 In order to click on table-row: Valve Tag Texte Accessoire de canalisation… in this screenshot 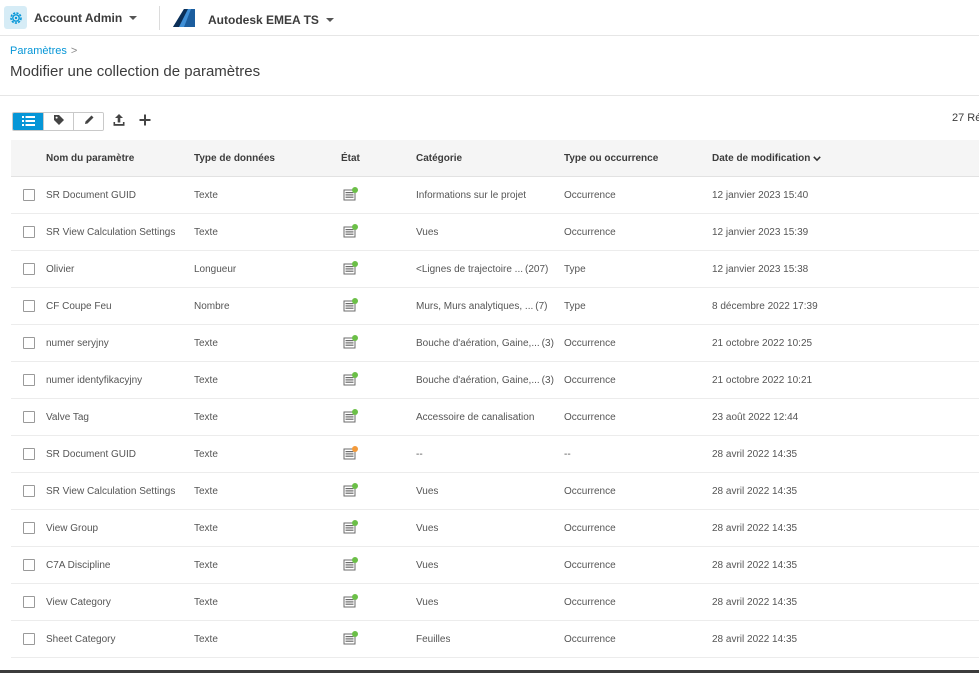, I will do `click(495, 417)`.